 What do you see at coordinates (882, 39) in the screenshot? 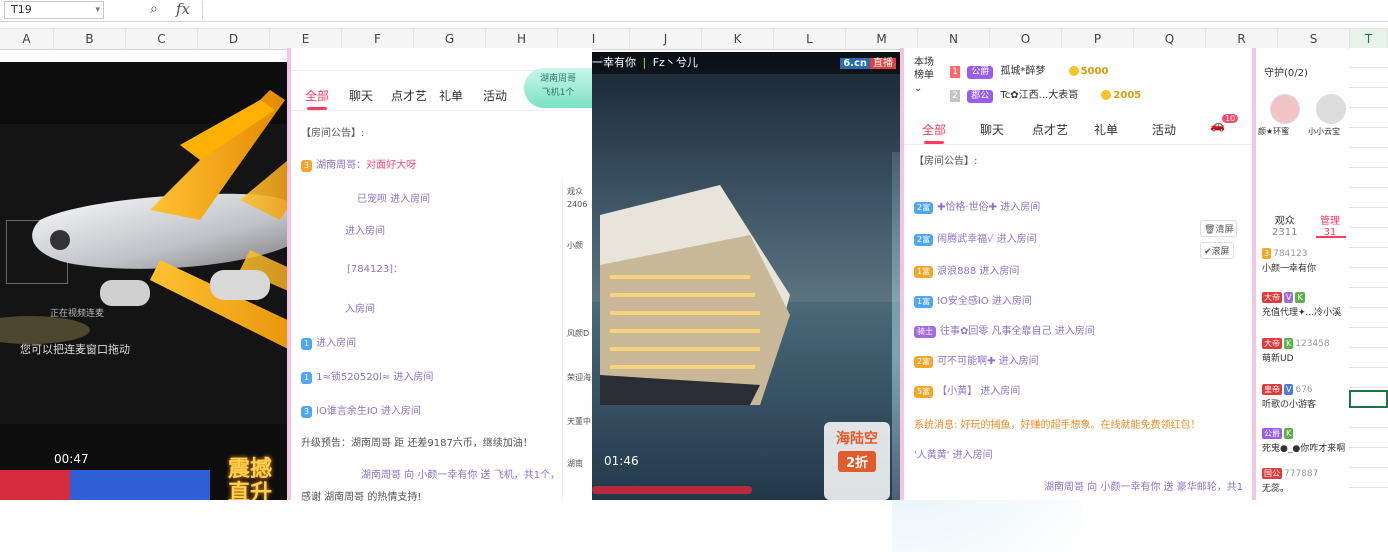
I see `col-header-m: M` at bounding box center [882, 39].